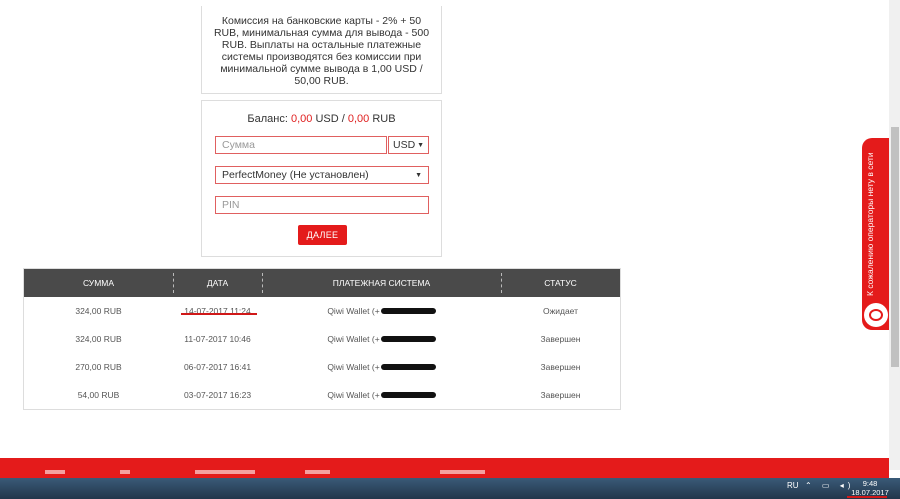 This screenshot has width=900, height=499. What do you see at coordinates (98, 395) in the screenshot?
I see `row-amount: 54,00 RUB` at bounding box center [98, 395].